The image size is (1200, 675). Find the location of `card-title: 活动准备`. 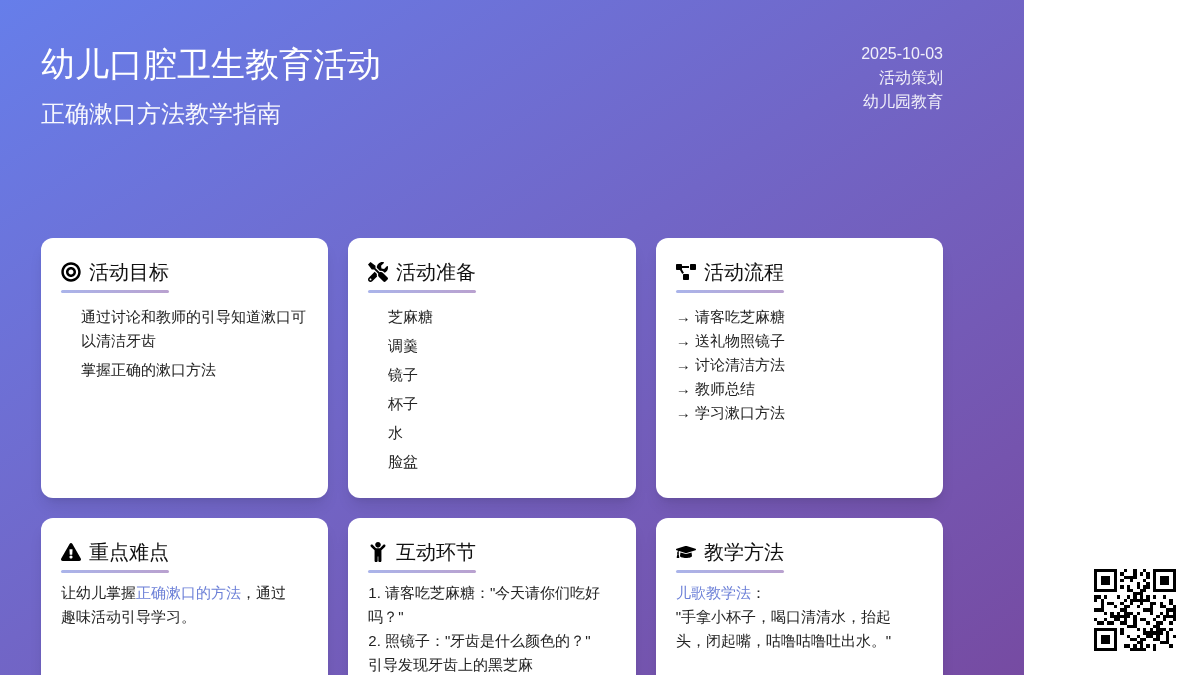

card-title: 活动准备 is located at coordinates (436, 272).